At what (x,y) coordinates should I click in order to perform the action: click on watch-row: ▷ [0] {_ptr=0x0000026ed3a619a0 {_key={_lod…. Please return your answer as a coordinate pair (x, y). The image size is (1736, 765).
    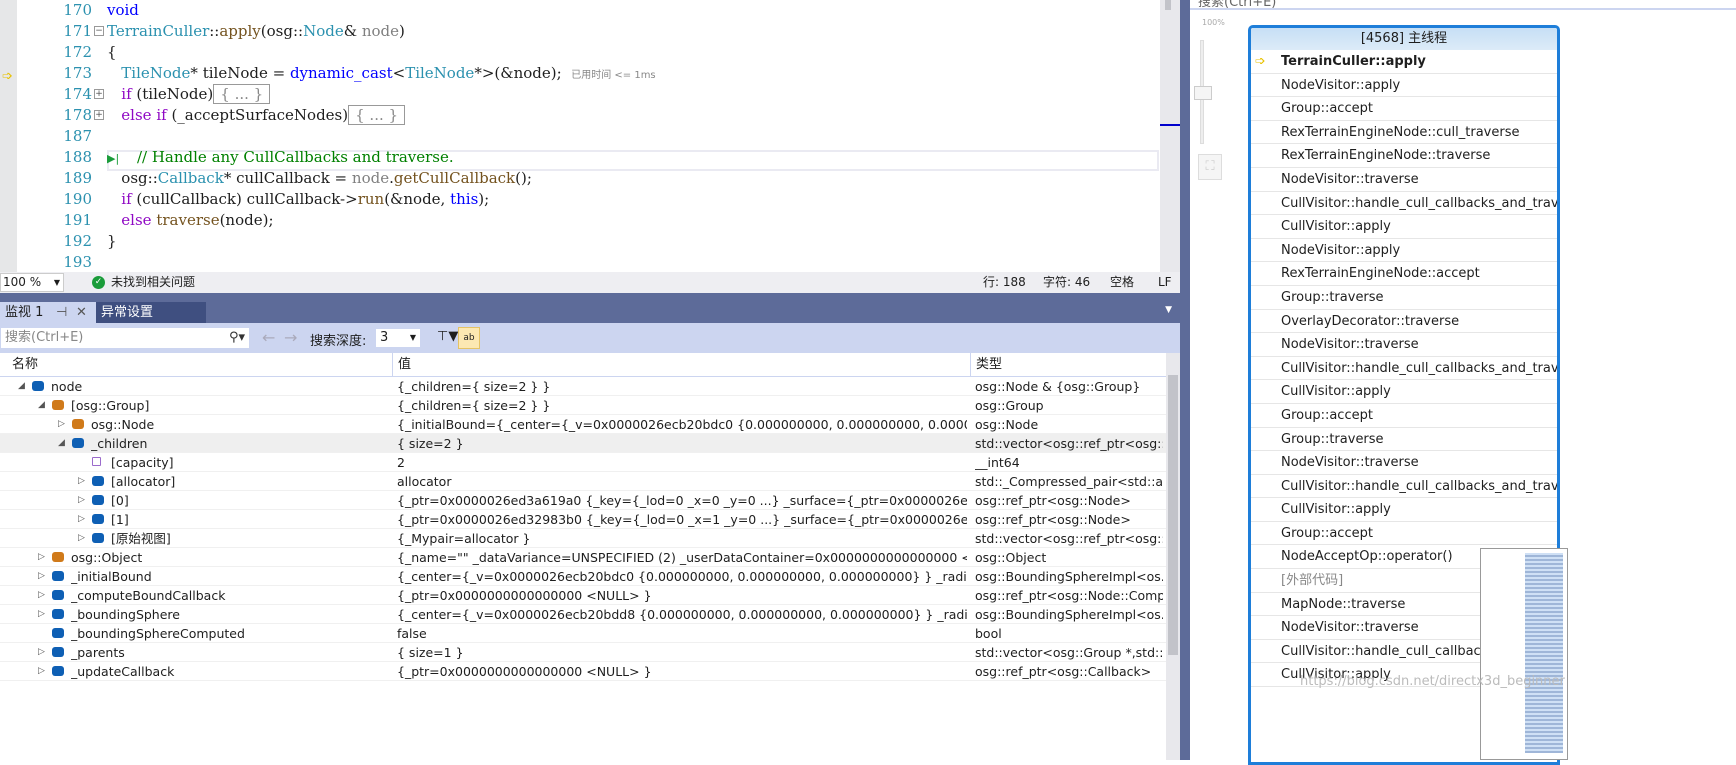
    Looking at the image, I should click on (583, 500).